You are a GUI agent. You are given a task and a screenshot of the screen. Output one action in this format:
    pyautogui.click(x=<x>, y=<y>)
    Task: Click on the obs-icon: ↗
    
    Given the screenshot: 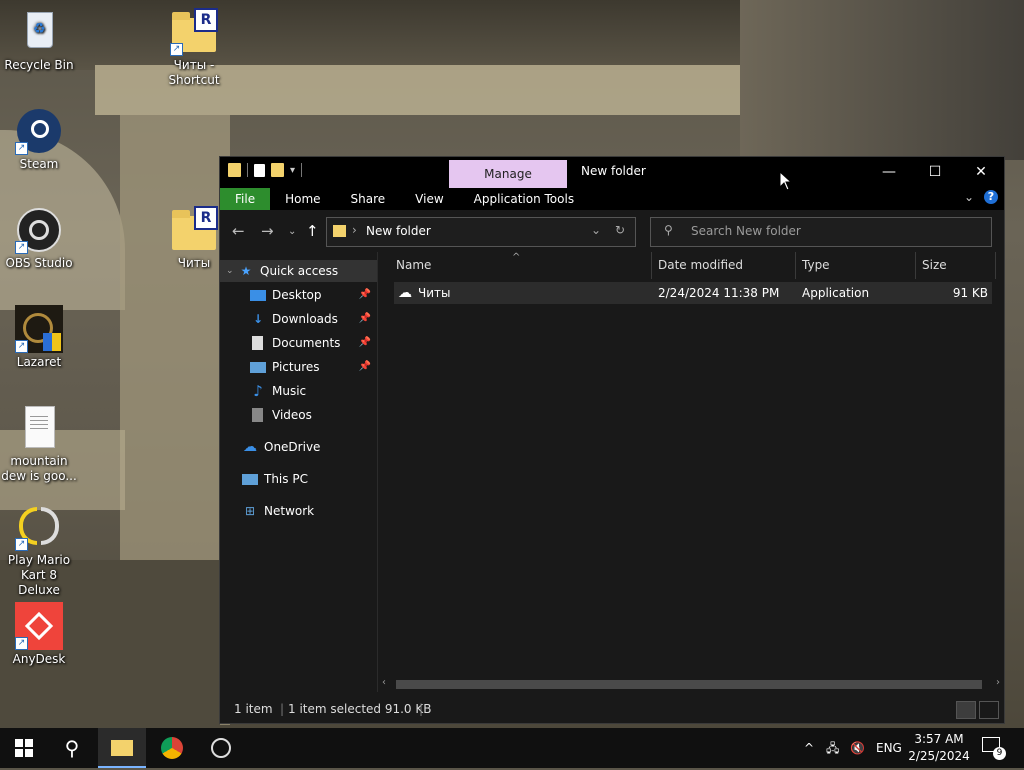 What is the action you would take?
    pyautogui.click(x=39, y=230)
    